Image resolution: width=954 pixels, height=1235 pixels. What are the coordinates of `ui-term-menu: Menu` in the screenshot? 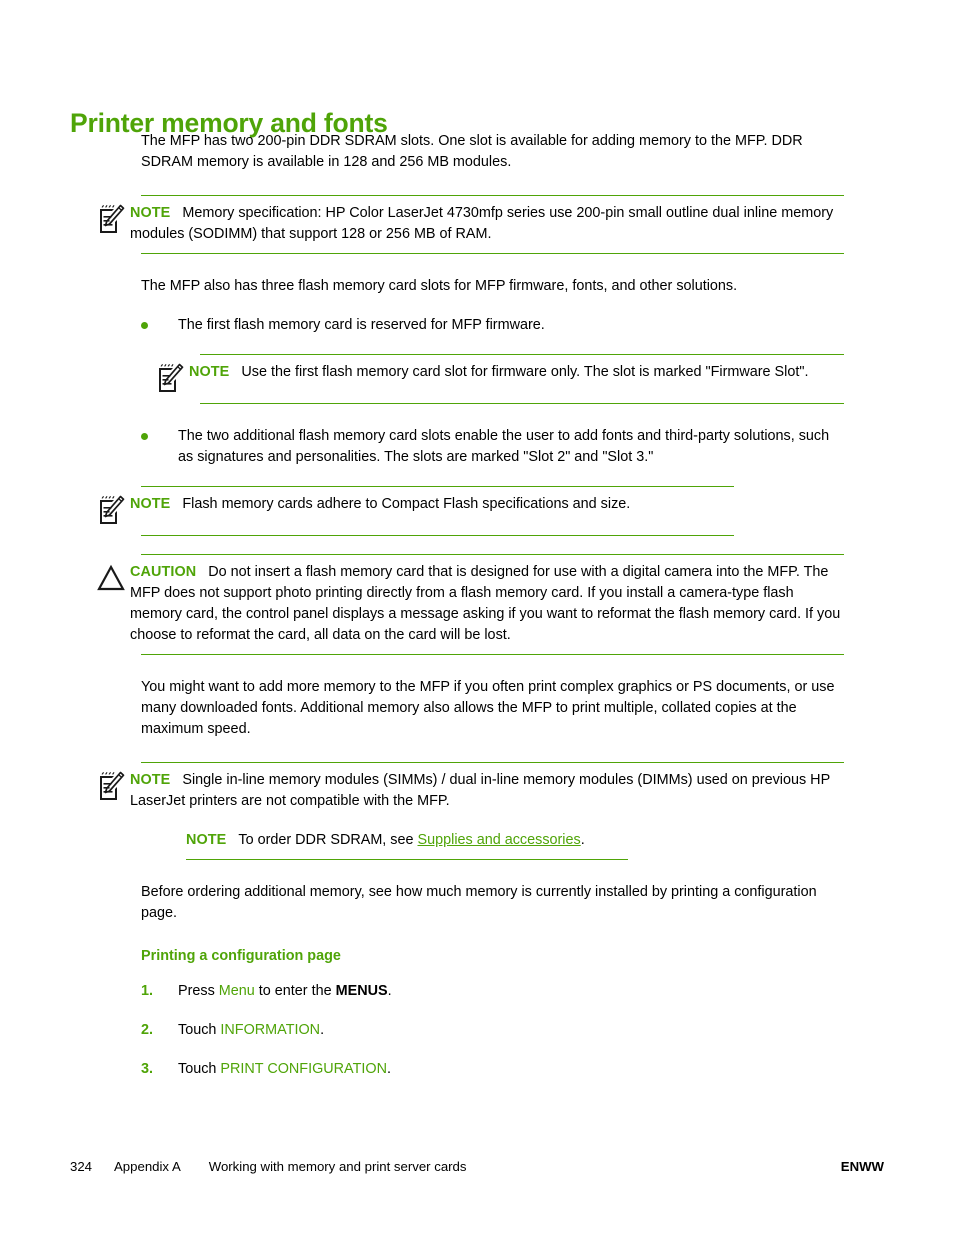 It's located at (236, 991).